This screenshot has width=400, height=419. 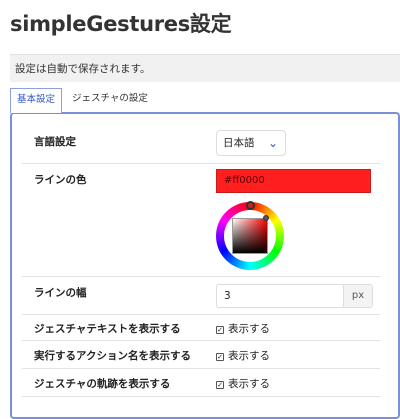 I want to click on saturation-handle, so click(x=266, y=218).